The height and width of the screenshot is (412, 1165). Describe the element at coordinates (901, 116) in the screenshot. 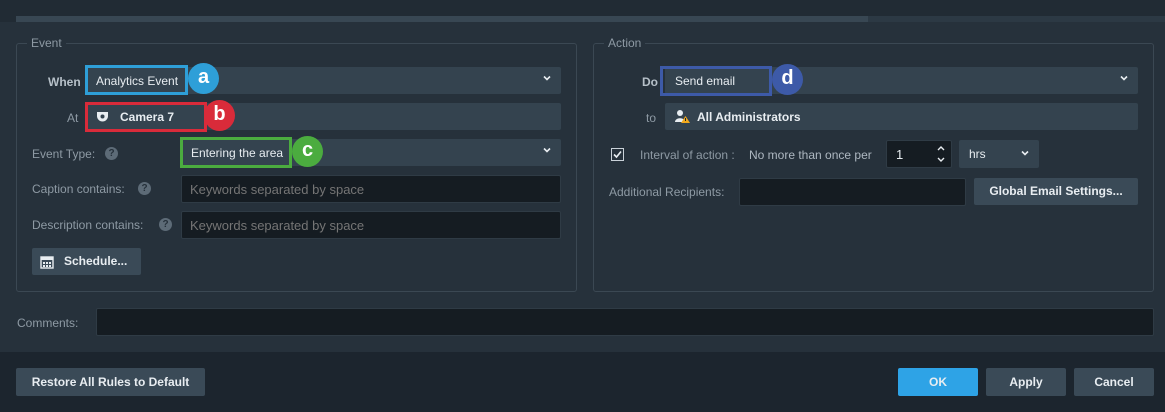

I see `to-recipients-field: All Administrators` at that location.